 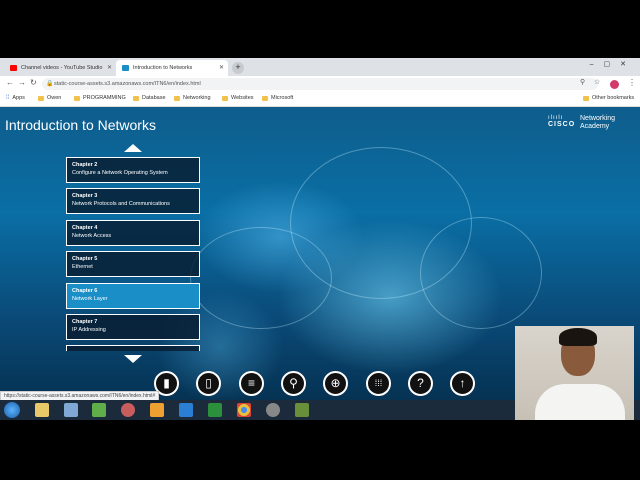 I want to click on bookmark-label: PROGRAMMING, so click(x=104, y=98).